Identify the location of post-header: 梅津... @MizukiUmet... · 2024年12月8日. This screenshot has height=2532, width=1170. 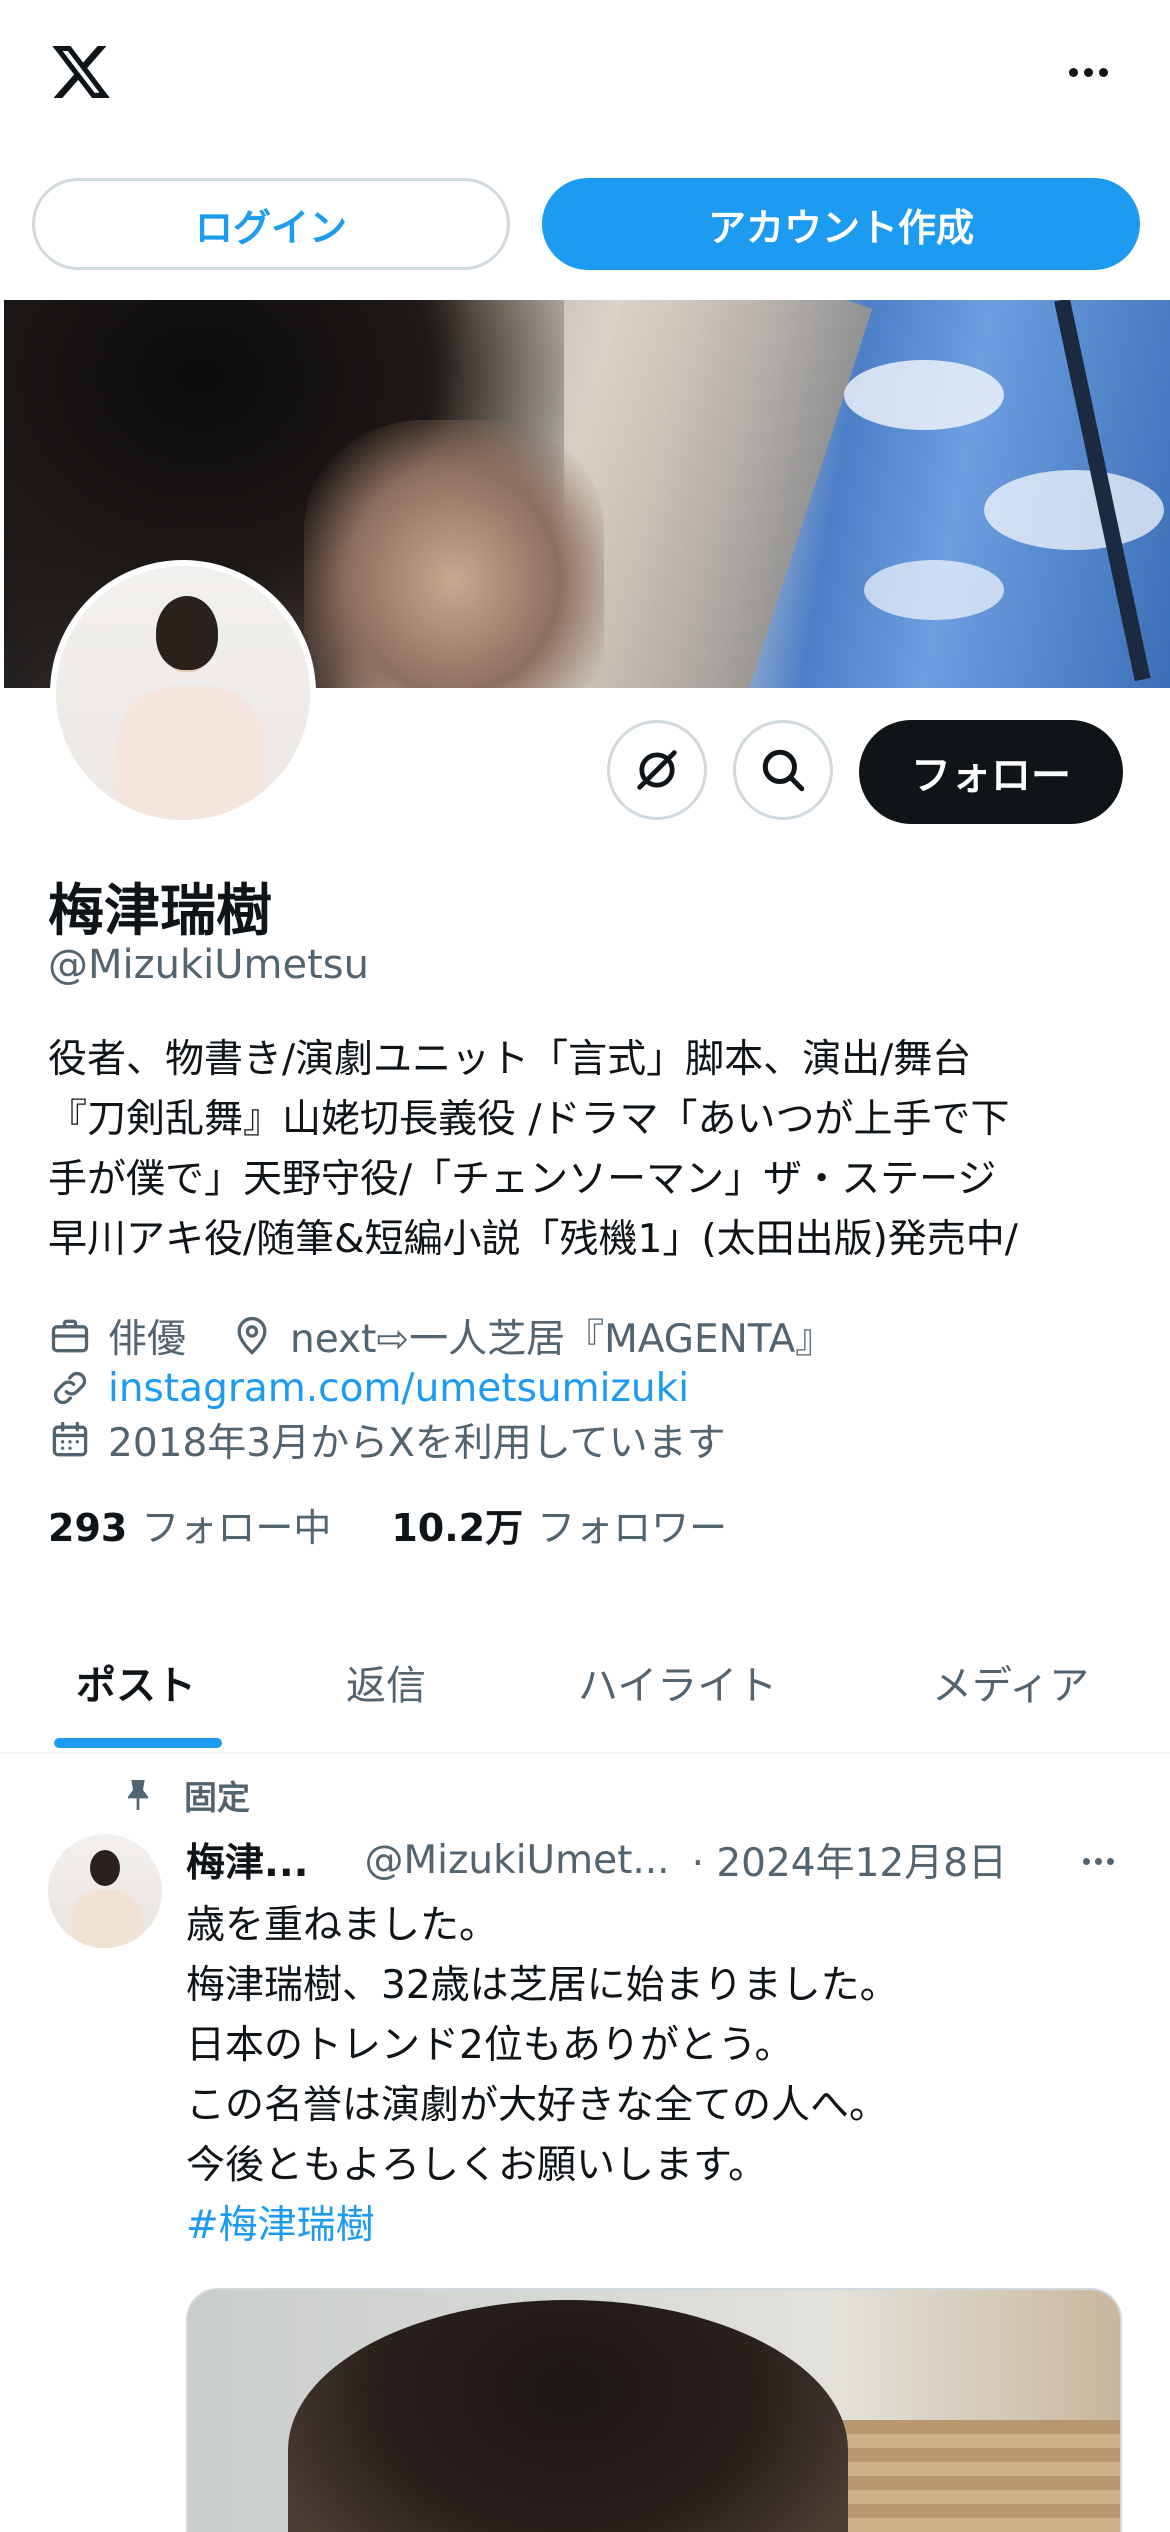
(666, 1860).